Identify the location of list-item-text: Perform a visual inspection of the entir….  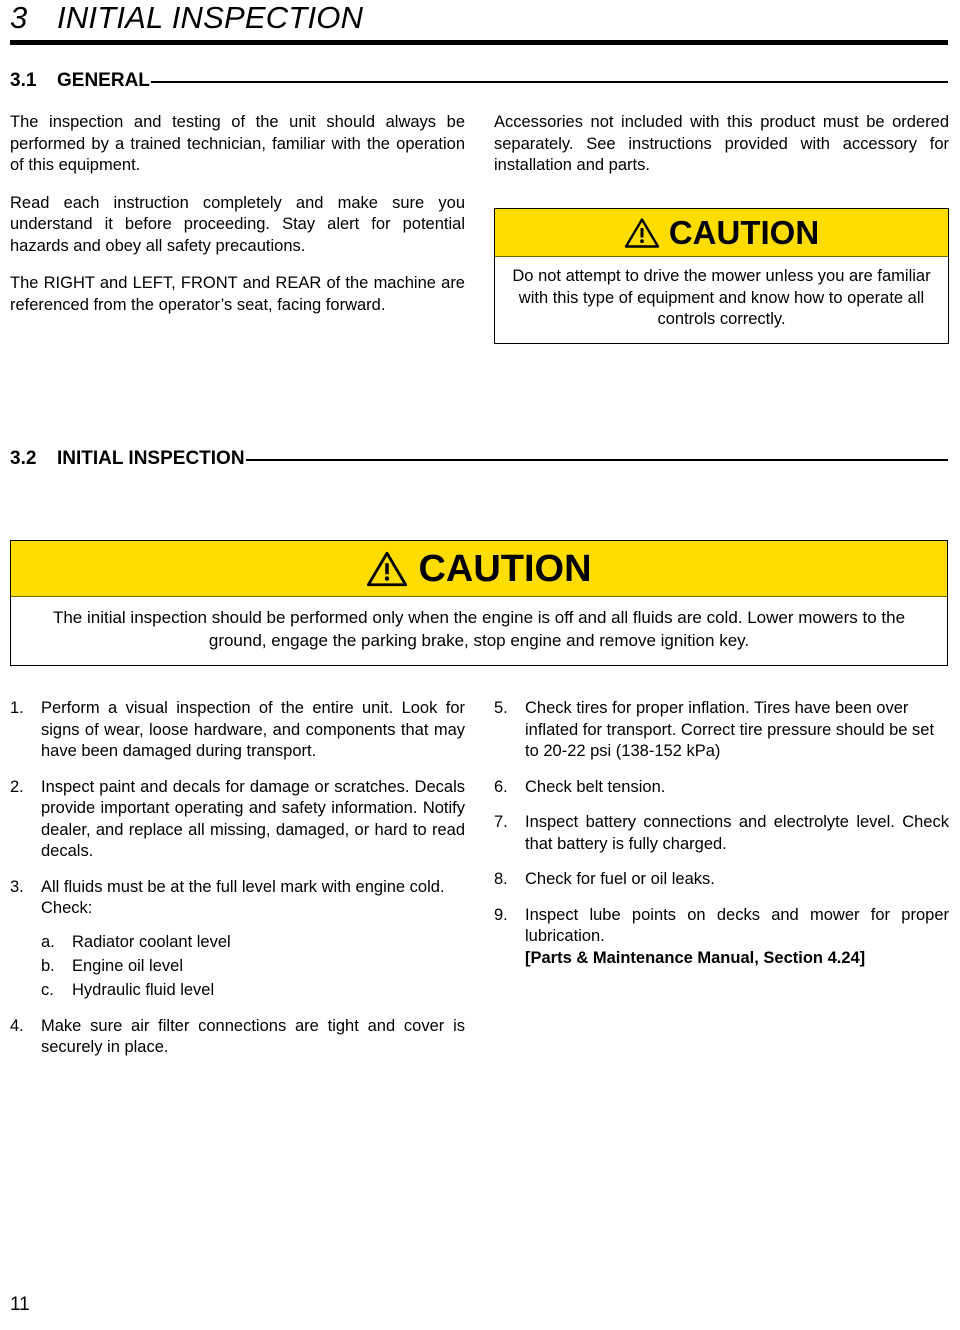
(253, 729).